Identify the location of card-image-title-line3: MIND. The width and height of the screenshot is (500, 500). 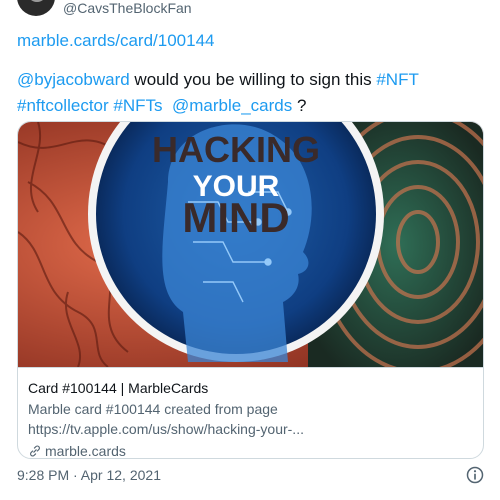
(235, 217).